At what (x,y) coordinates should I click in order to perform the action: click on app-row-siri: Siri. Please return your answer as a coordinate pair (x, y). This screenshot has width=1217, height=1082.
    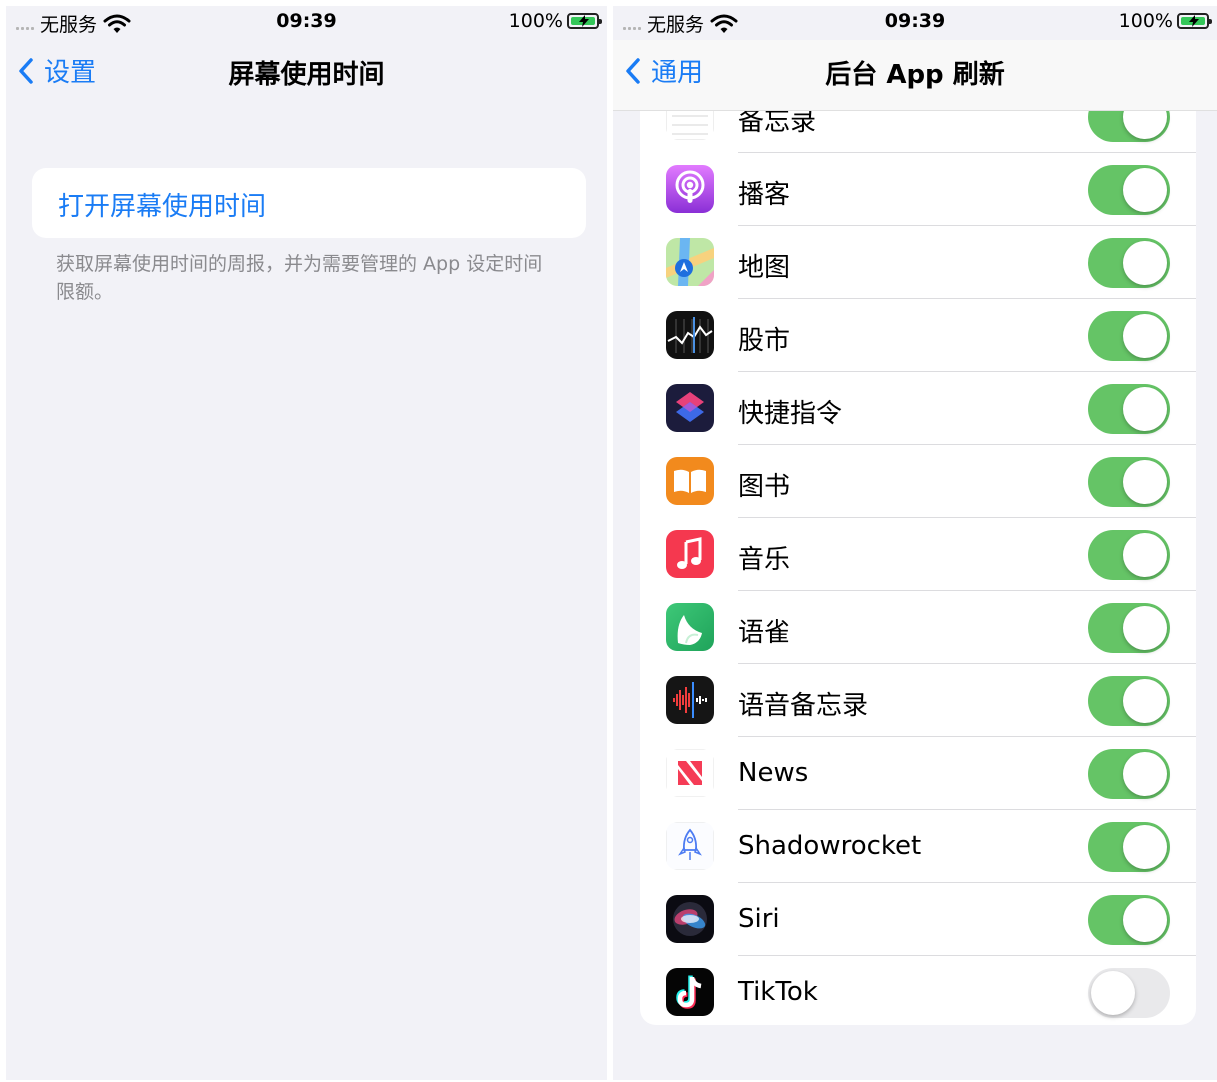
    Looking at the image, I should click on (918, 919).